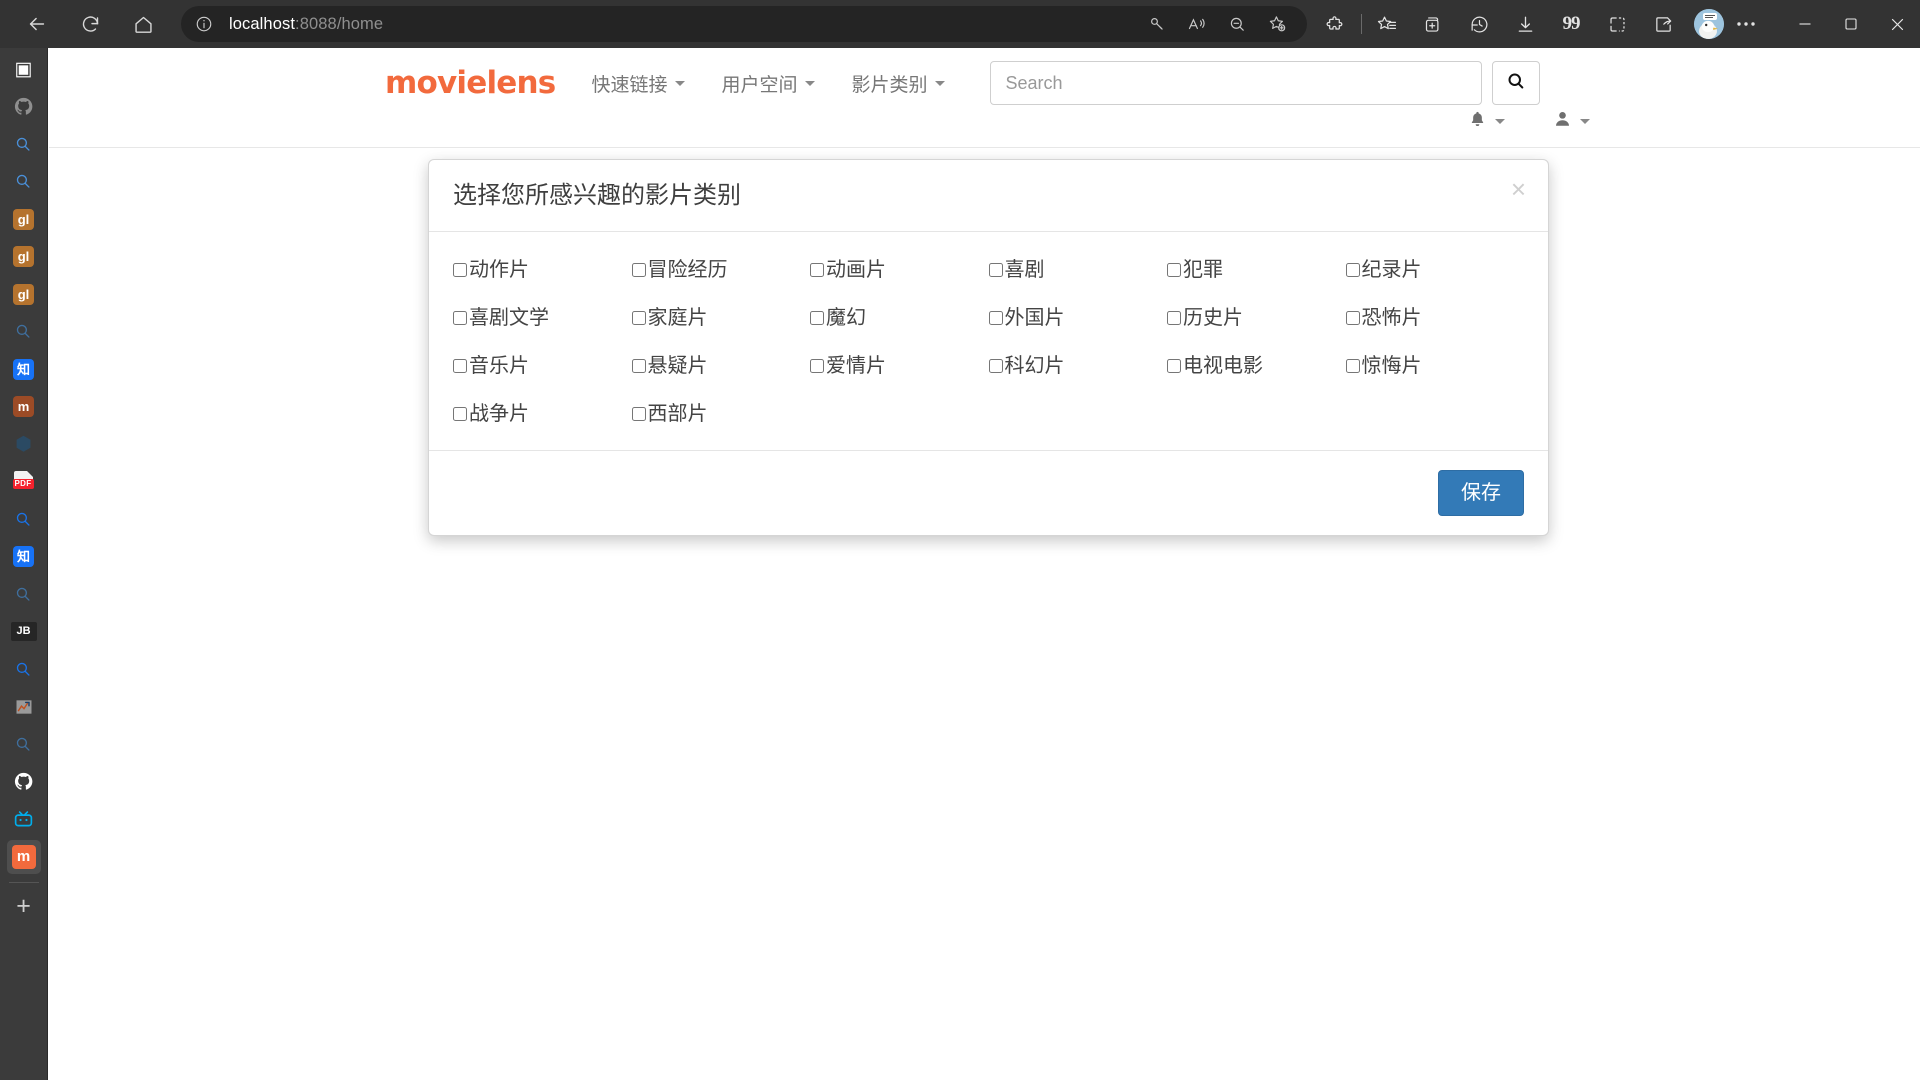  What do you see at coordinates (542, 270) in the screenshot?
I see `genre-checkbox-item: 动作片` at bounding box center [542, 270].